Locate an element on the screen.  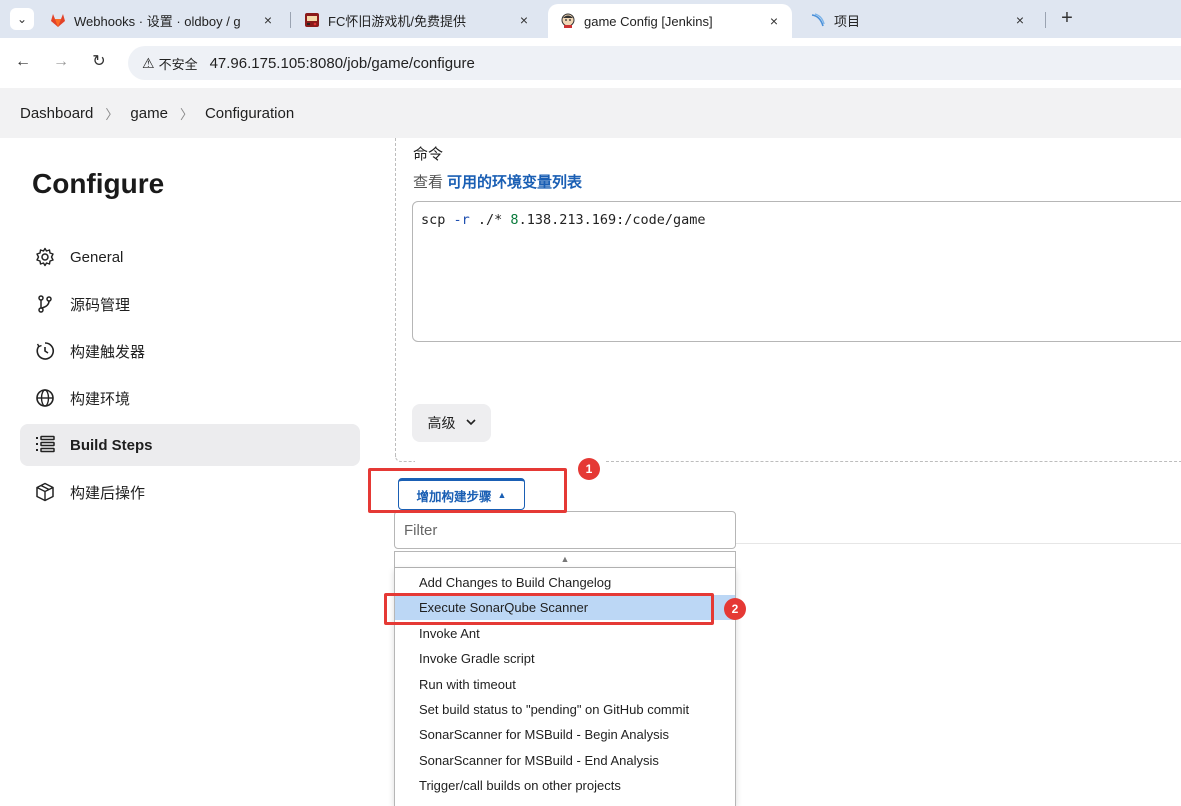
command-label: 命令 is located at coordinates (428, 154).